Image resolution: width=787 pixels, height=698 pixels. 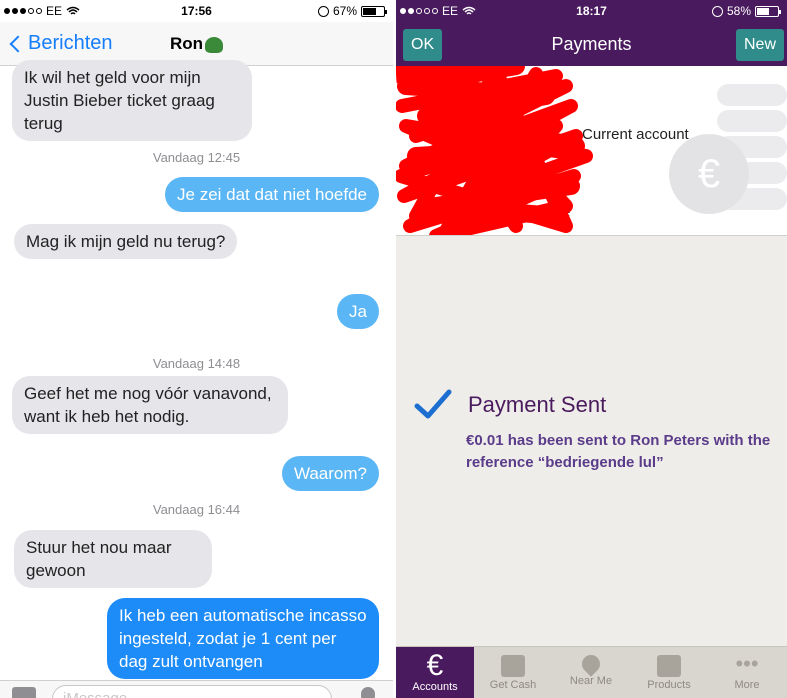 I want to click on tab-products: Products, so click(x=669, y=672).